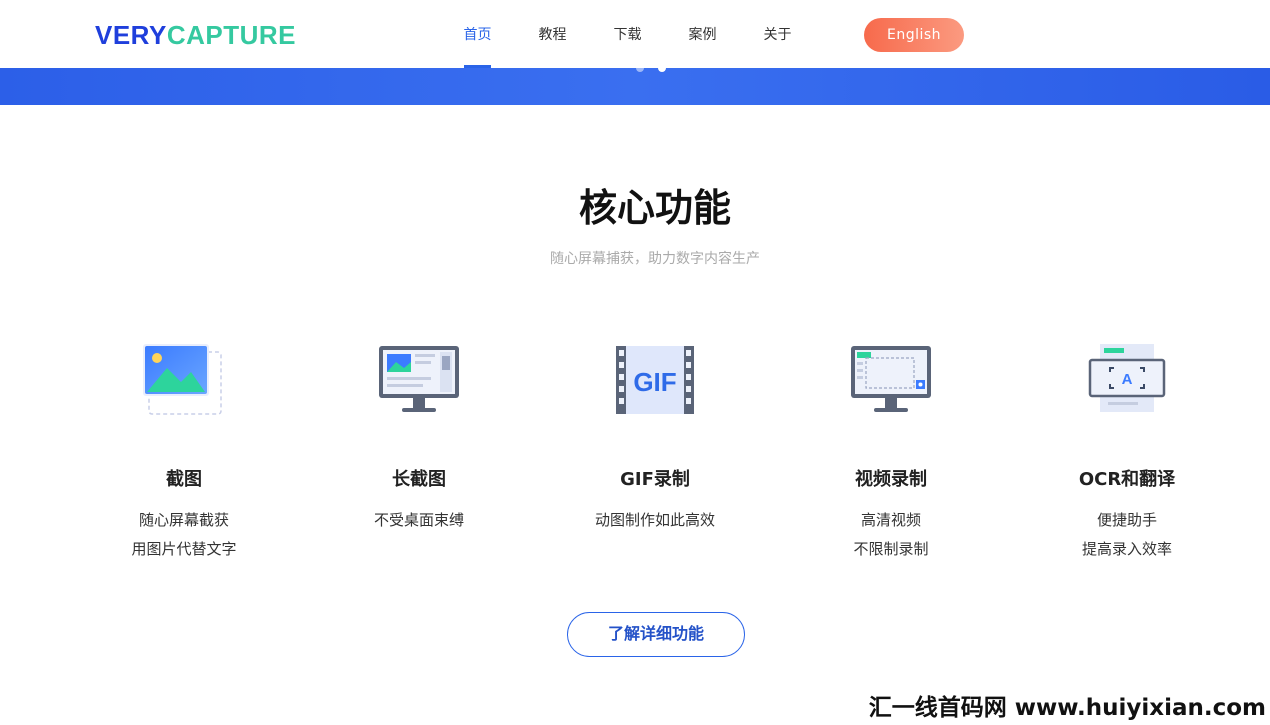  What do you see at coordinates (655, 437) in the screenshot?
I see `feature-gif: GIF GIF录制 动图制作如此高效` at bounding box center [655, 437].